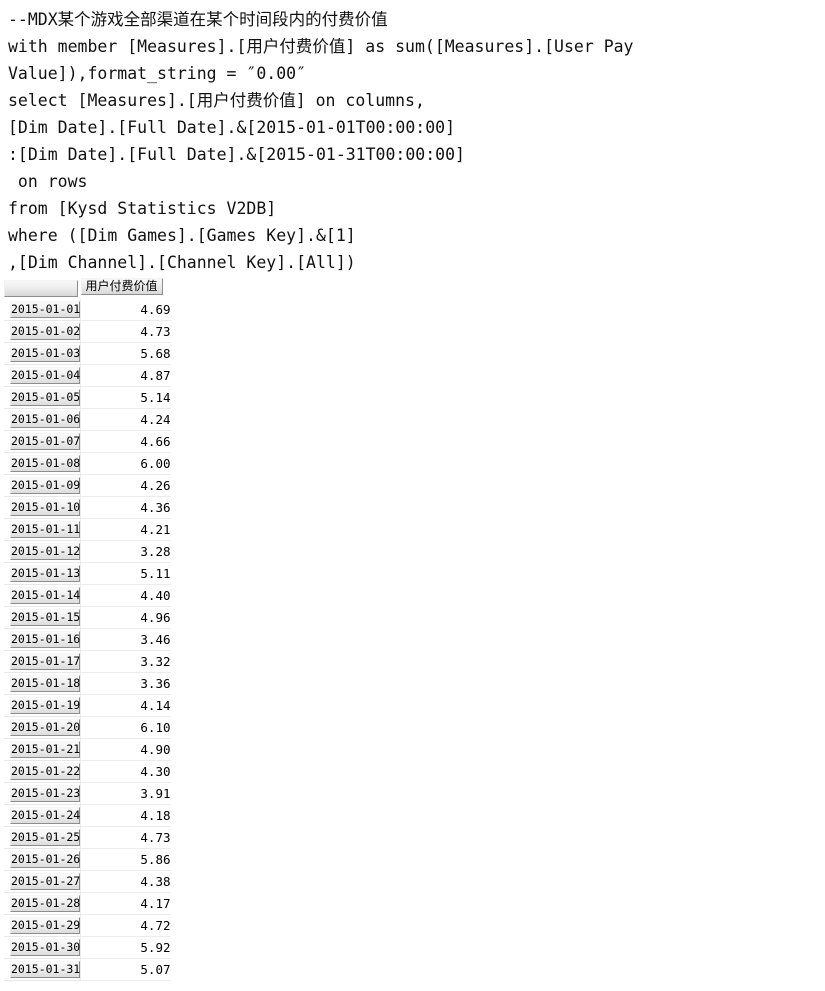 The height and width of the screenshot is (991, 825). Describe the element at coordinates (45, 859) in the screenshot. I see `row-date-label: 2015-01-26` at that location.